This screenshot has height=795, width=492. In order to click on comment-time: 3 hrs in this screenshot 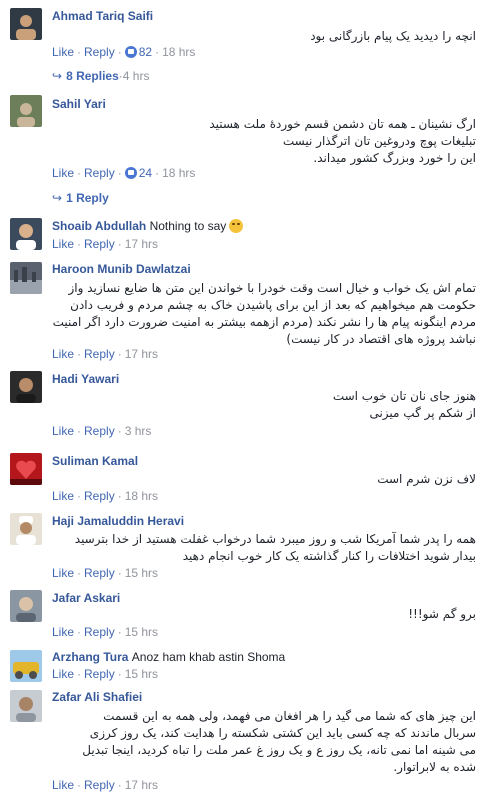, I will do `click(138, 431)`.